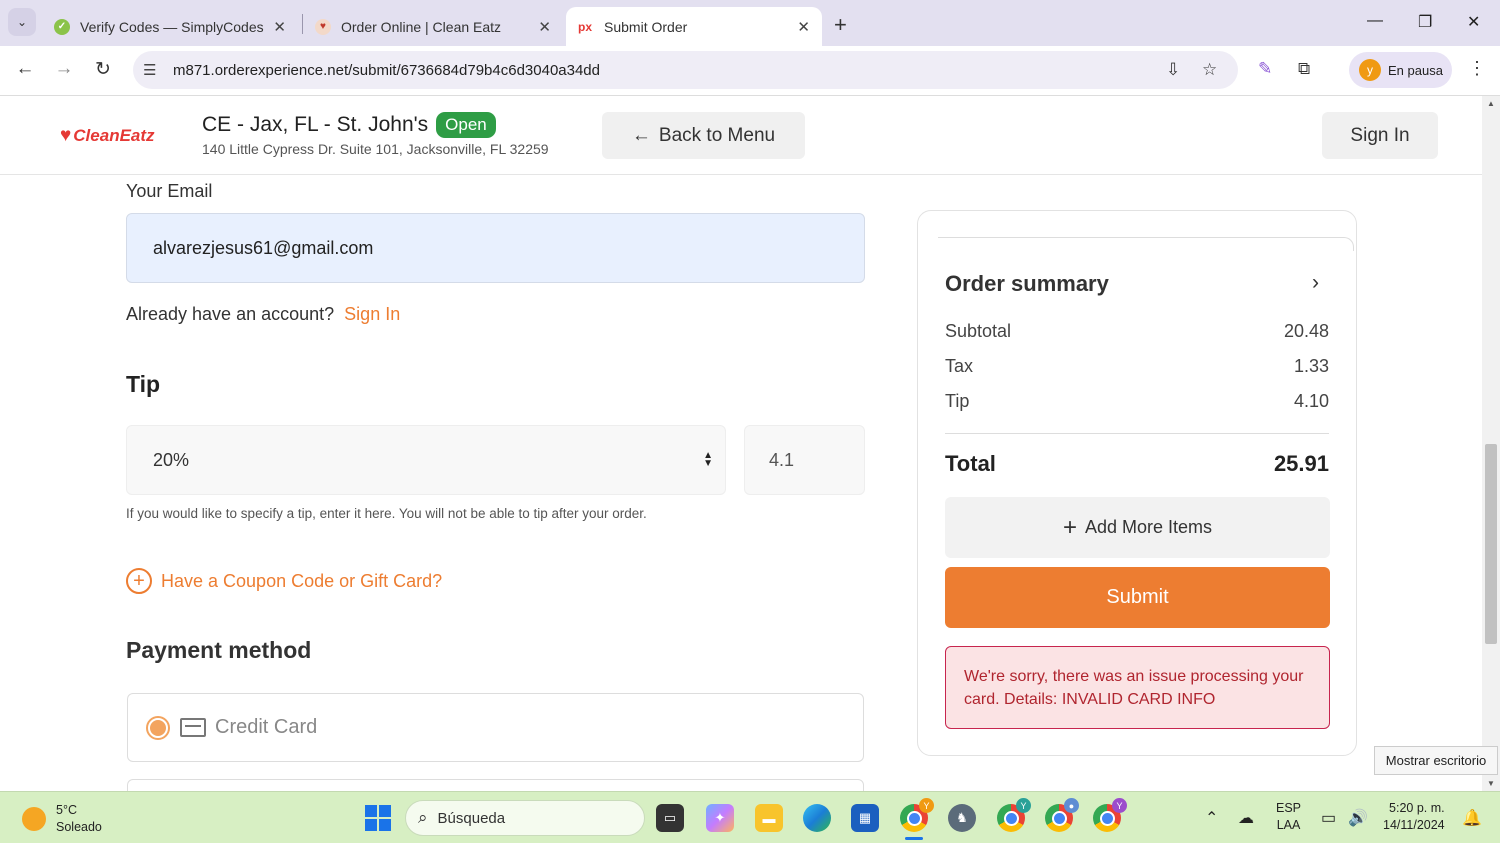  What do you see at coordinates (717, 135) in the screenshot?
I see `back-to-menu-label: Back to Menu` at bounding box center [717, 135].